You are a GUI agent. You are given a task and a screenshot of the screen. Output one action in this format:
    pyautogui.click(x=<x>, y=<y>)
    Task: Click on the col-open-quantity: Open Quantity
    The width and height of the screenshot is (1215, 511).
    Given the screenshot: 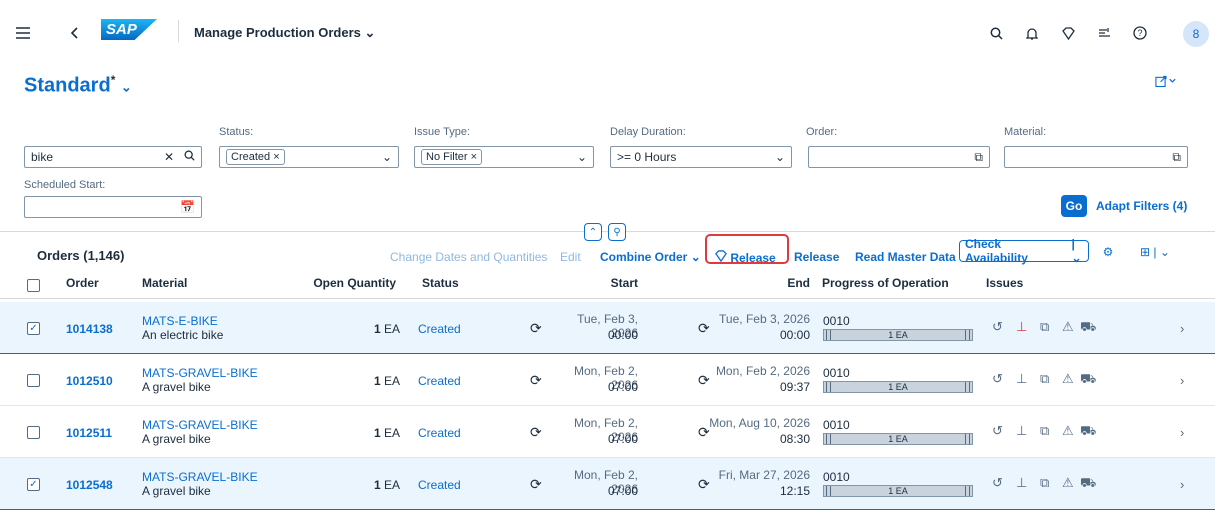 What is the action you would take?
    pyautogui.click(x=348, y=283)
    